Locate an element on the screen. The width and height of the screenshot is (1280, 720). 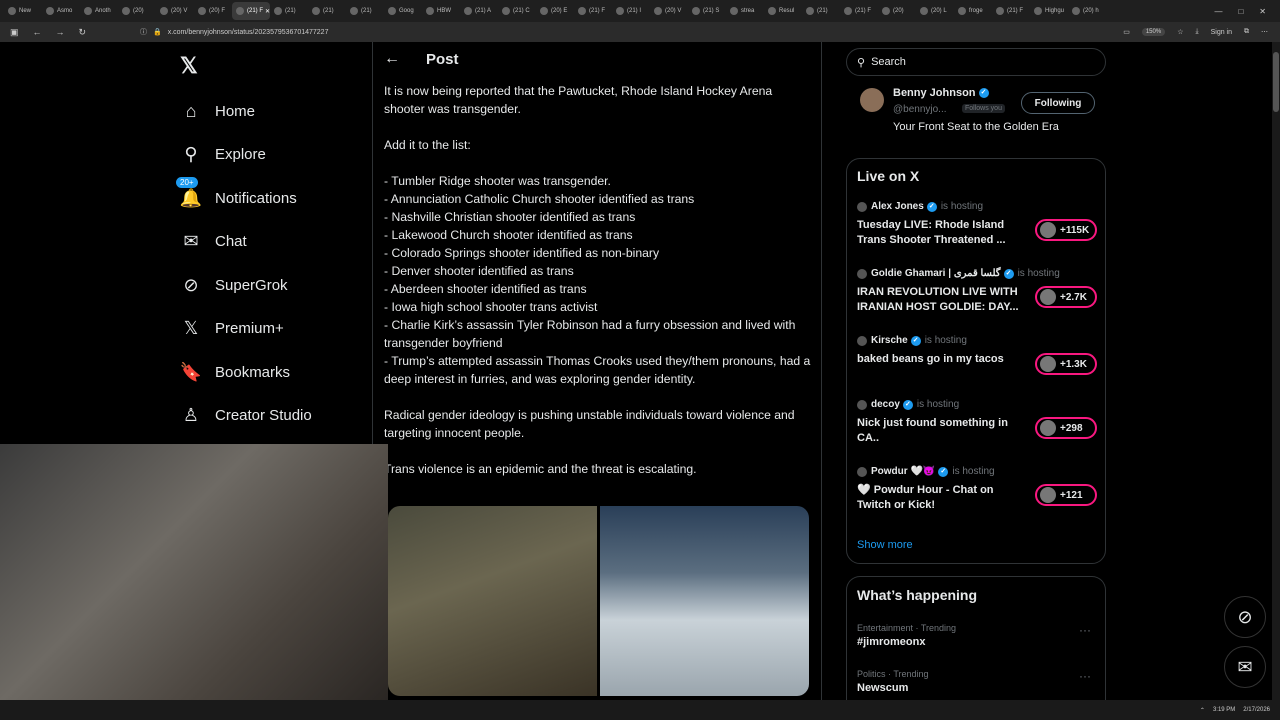
browser-tab: (21) F ✕ is located at coordinates (251, 11).